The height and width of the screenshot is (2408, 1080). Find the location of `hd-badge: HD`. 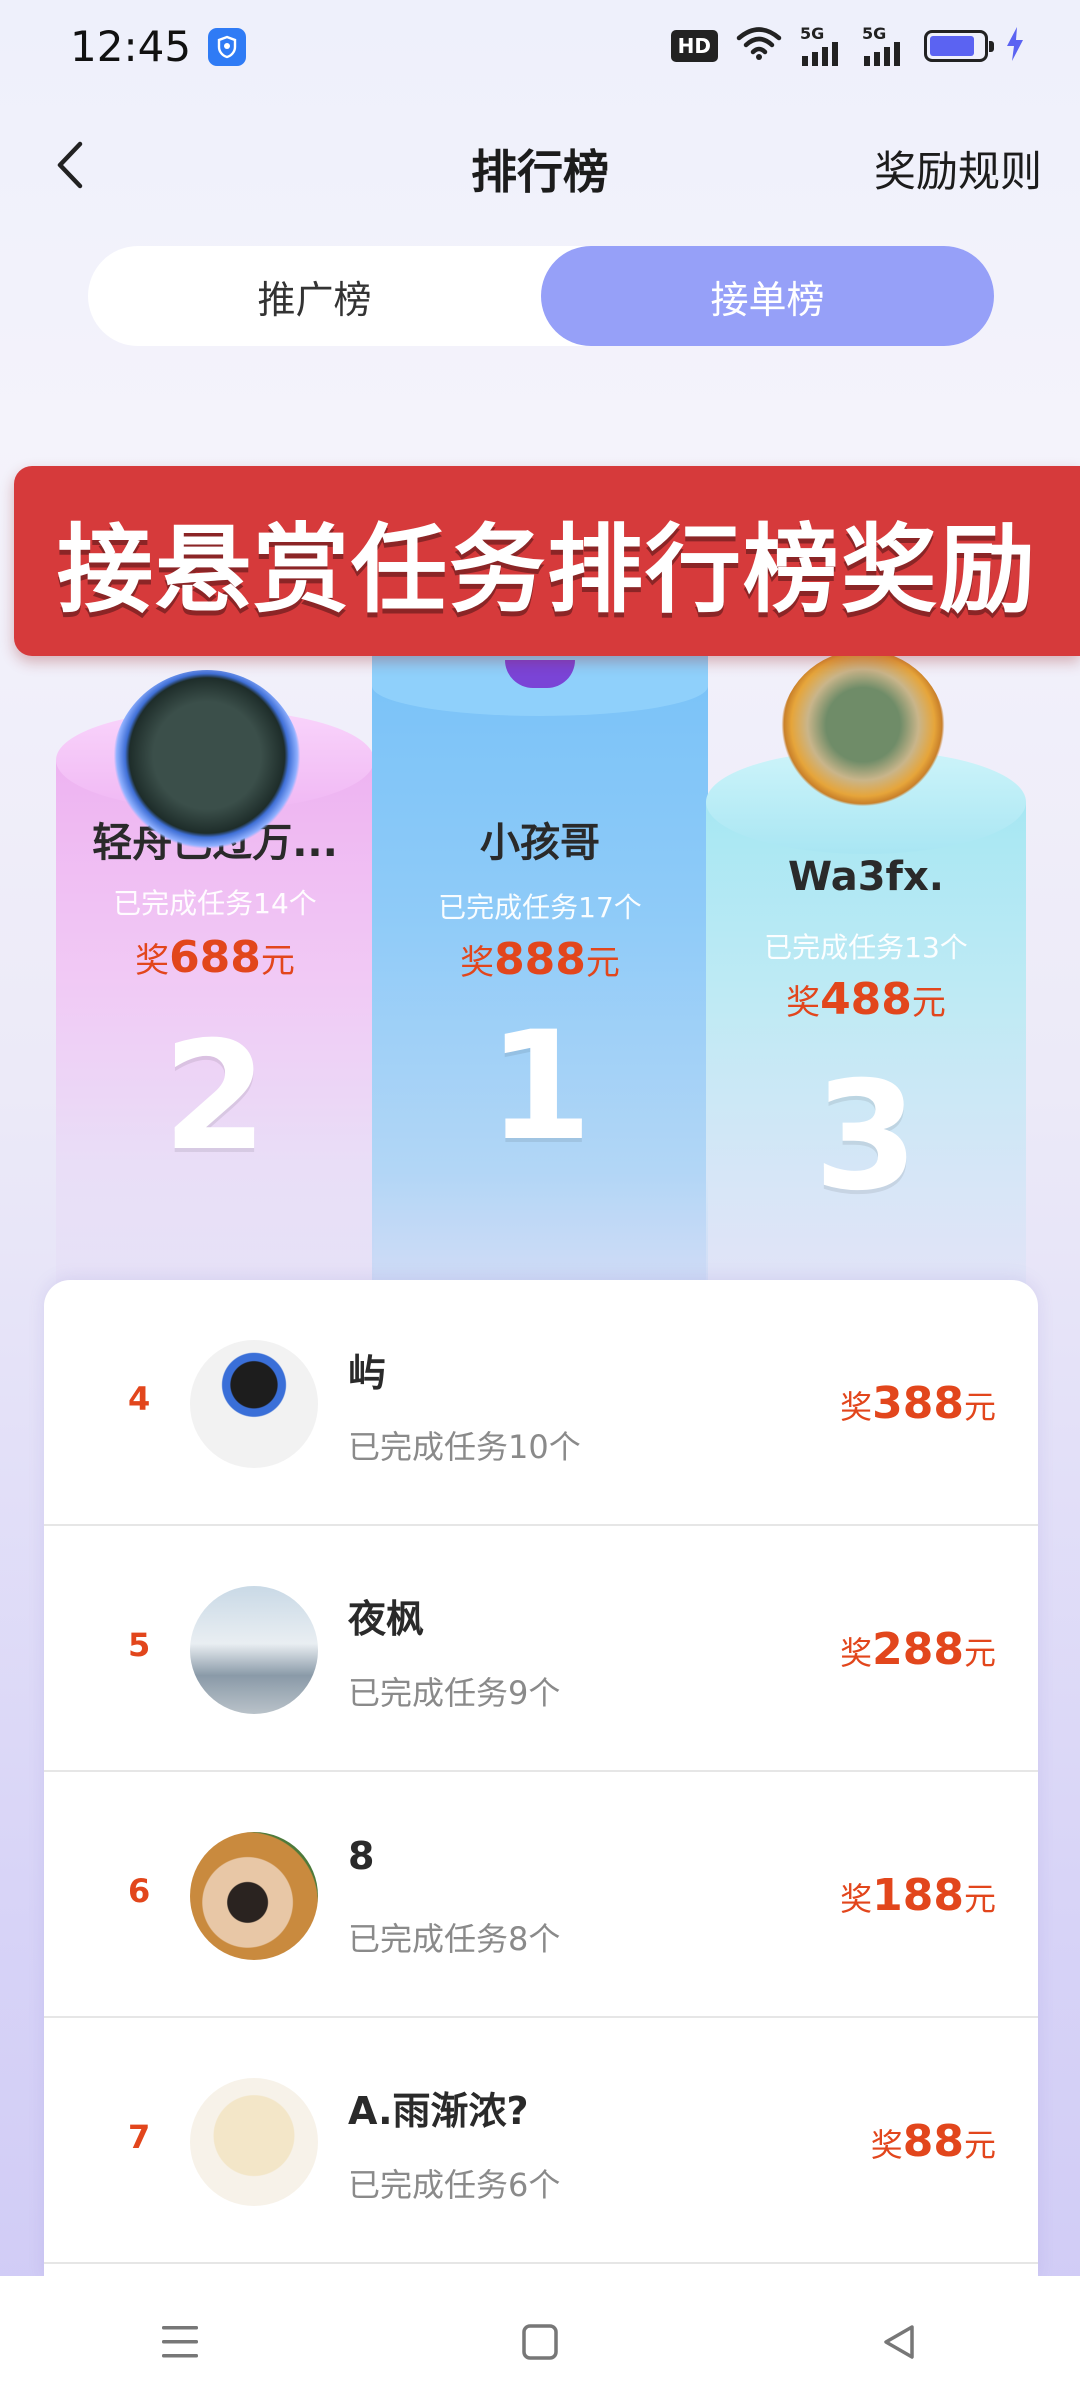

hd-badge: HD is located at coordinates (694, 46).